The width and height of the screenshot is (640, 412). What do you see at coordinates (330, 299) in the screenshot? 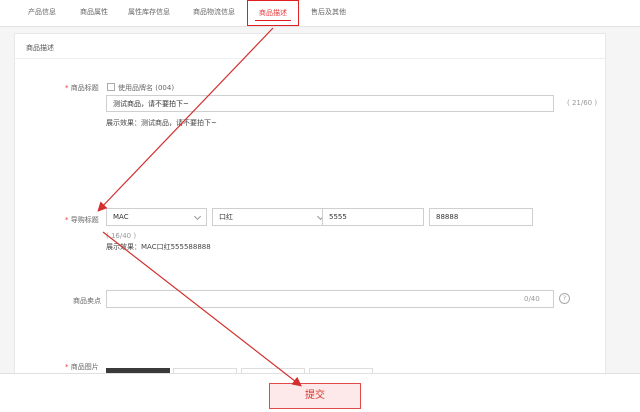
I see `selling-point-input` at bounding box center [330, 299].